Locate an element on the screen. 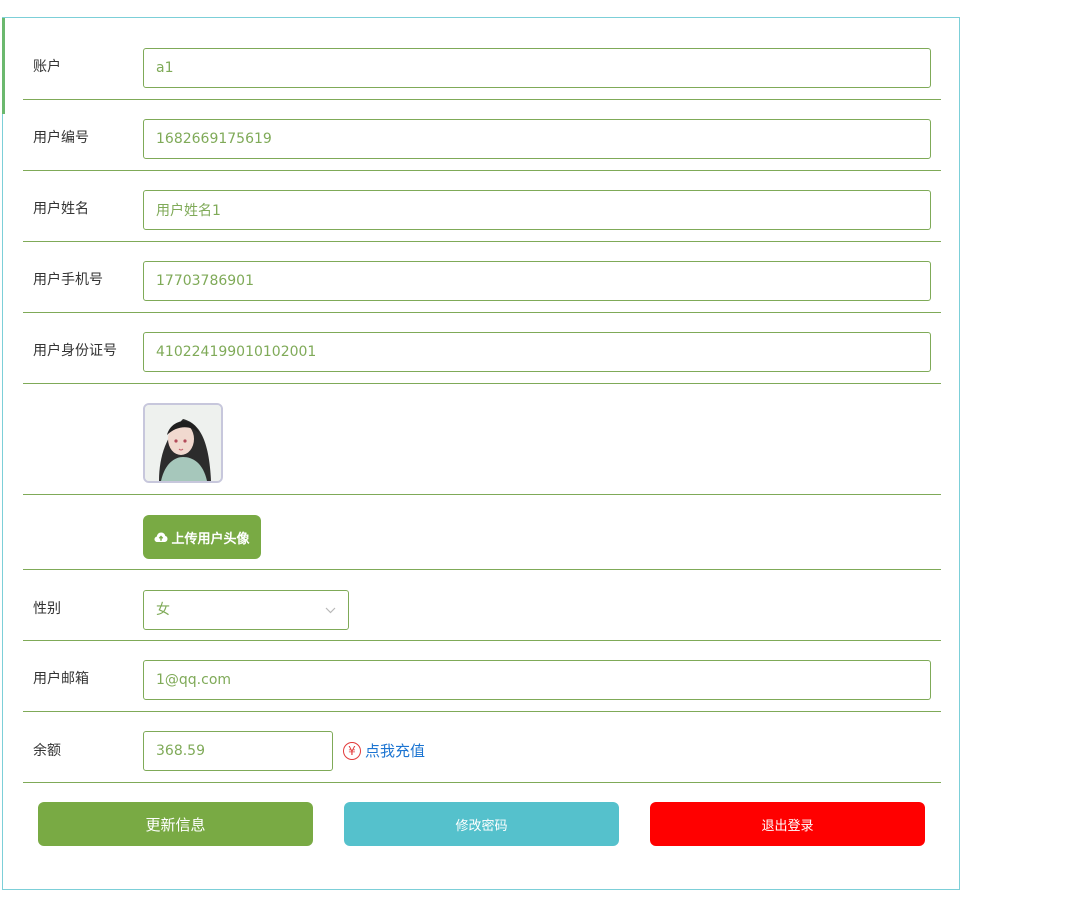 The height and width of the screenshot is (920, 1066). upload-row: 上传用户头像 is located at coordinates (482, 532).